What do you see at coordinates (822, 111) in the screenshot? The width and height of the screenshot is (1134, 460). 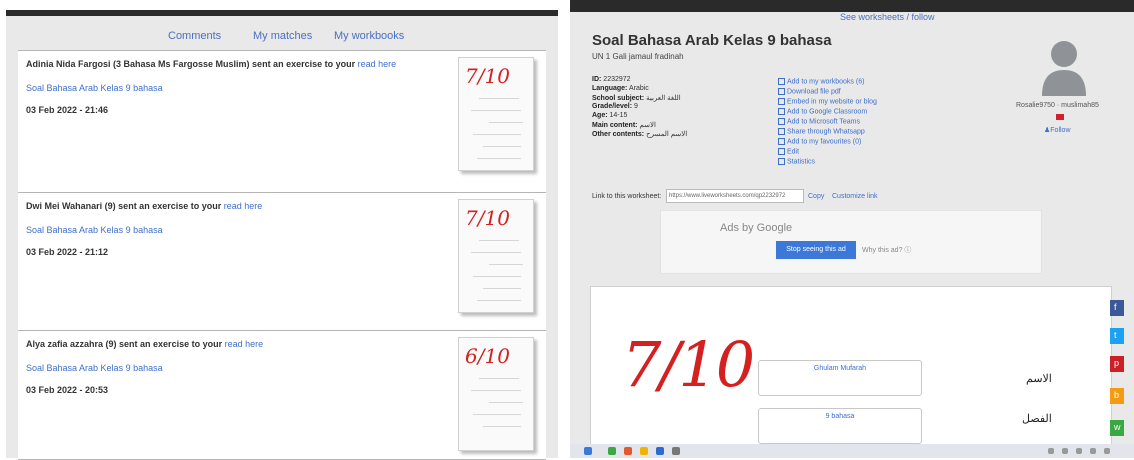 I see `google-classroom-link: Add to Google Classroom` at bounding box center [822, 111].